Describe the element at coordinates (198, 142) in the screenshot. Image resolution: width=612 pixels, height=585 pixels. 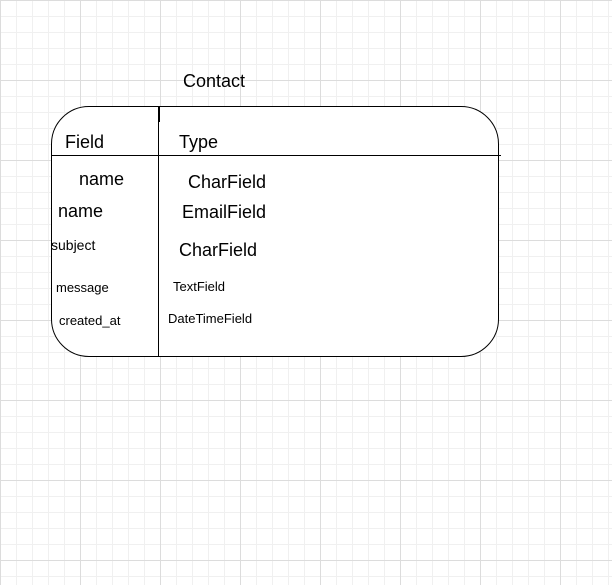
I see `header-type-label: Type` at that location.